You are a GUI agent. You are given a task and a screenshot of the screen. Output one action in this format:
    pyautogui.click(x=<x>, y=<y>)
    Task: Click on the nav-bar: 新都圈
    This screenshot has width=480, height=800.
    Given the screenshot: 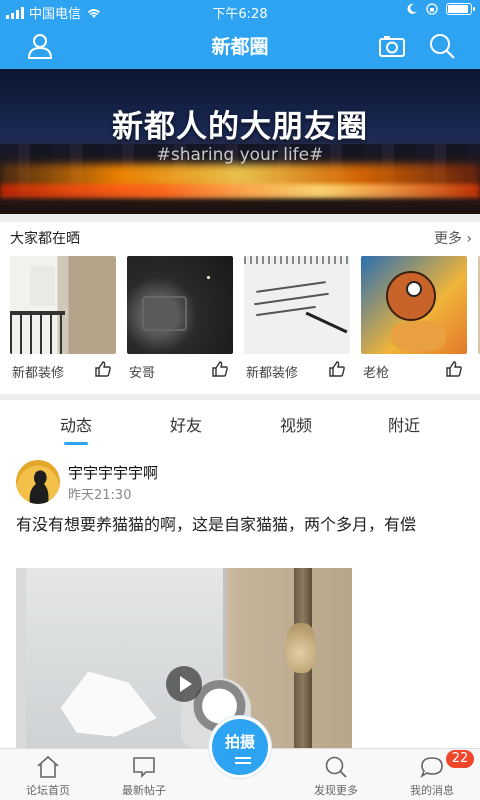 What is the action you would take?
    pyautogui.click(x=240, y=45)
    